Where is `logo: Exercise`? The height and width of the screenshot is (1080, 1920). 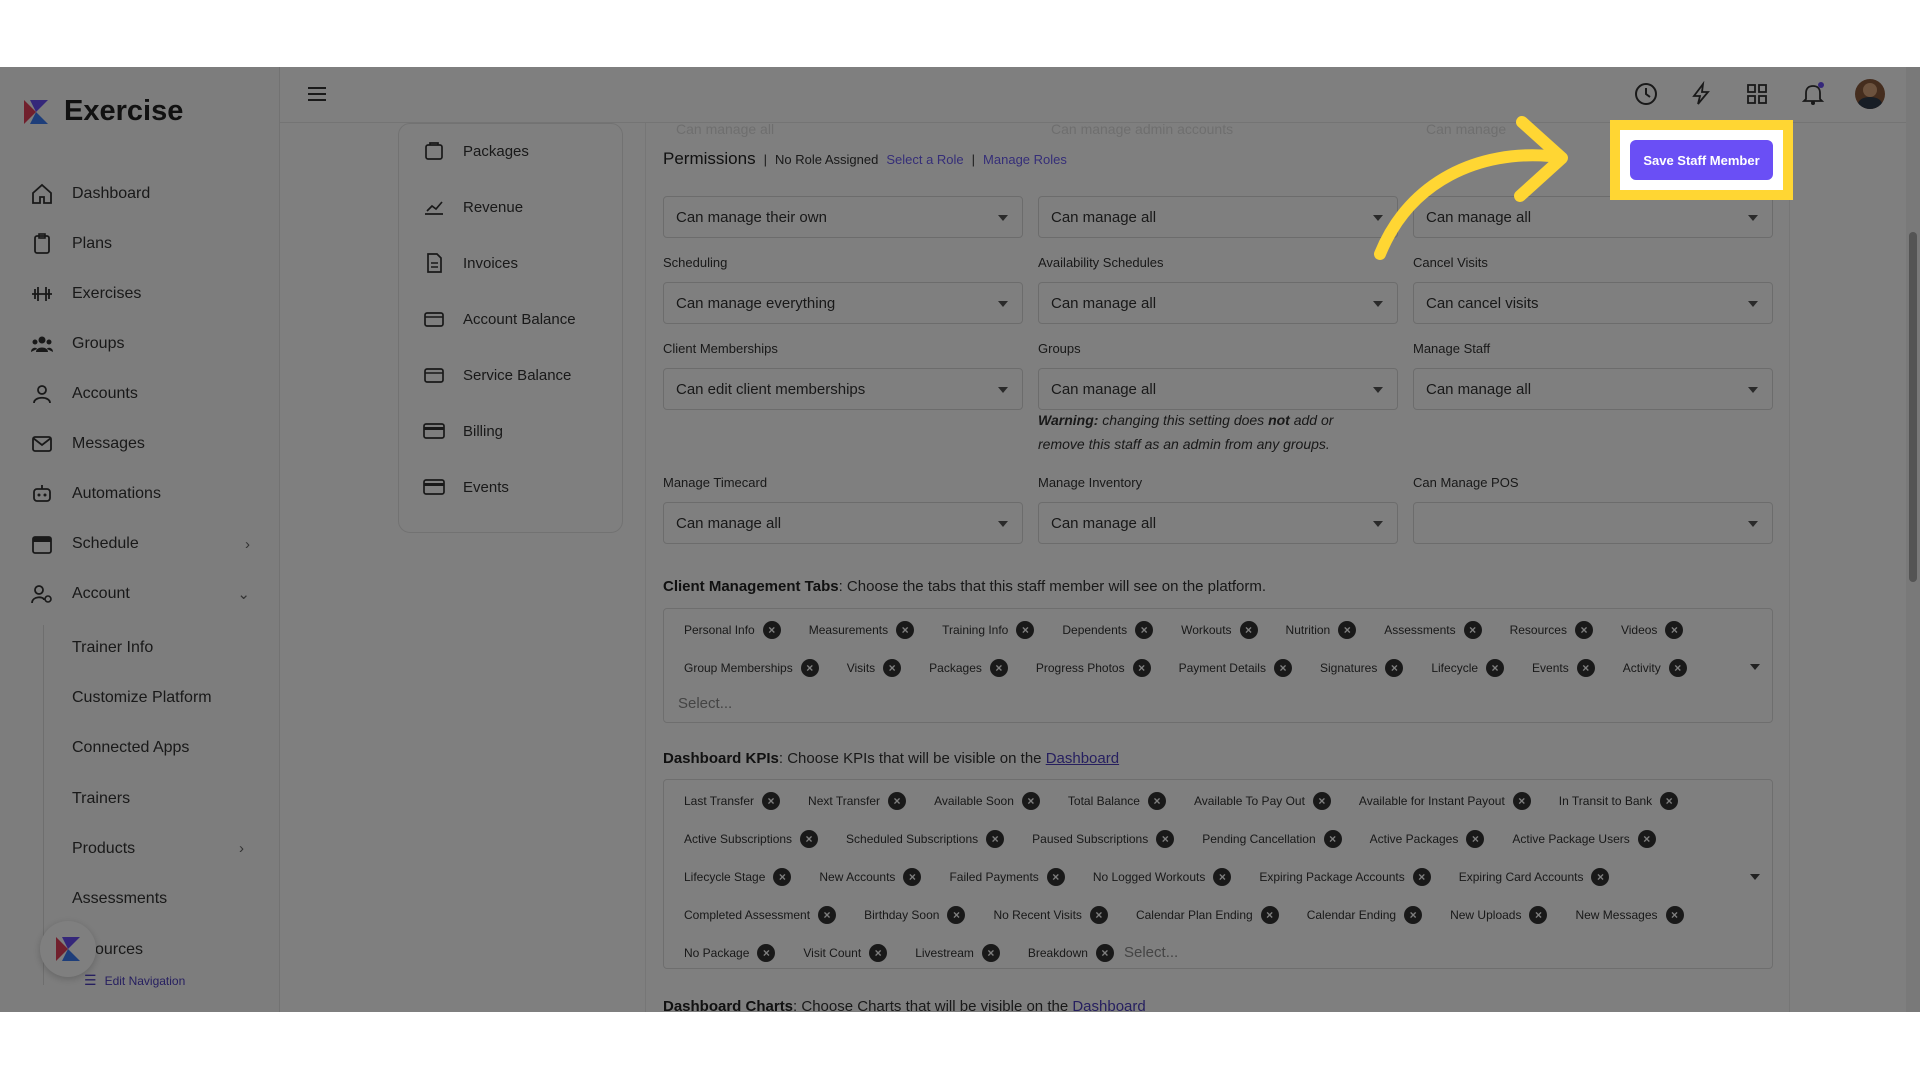 logo: Exercise is located at coordinates (101, 111).